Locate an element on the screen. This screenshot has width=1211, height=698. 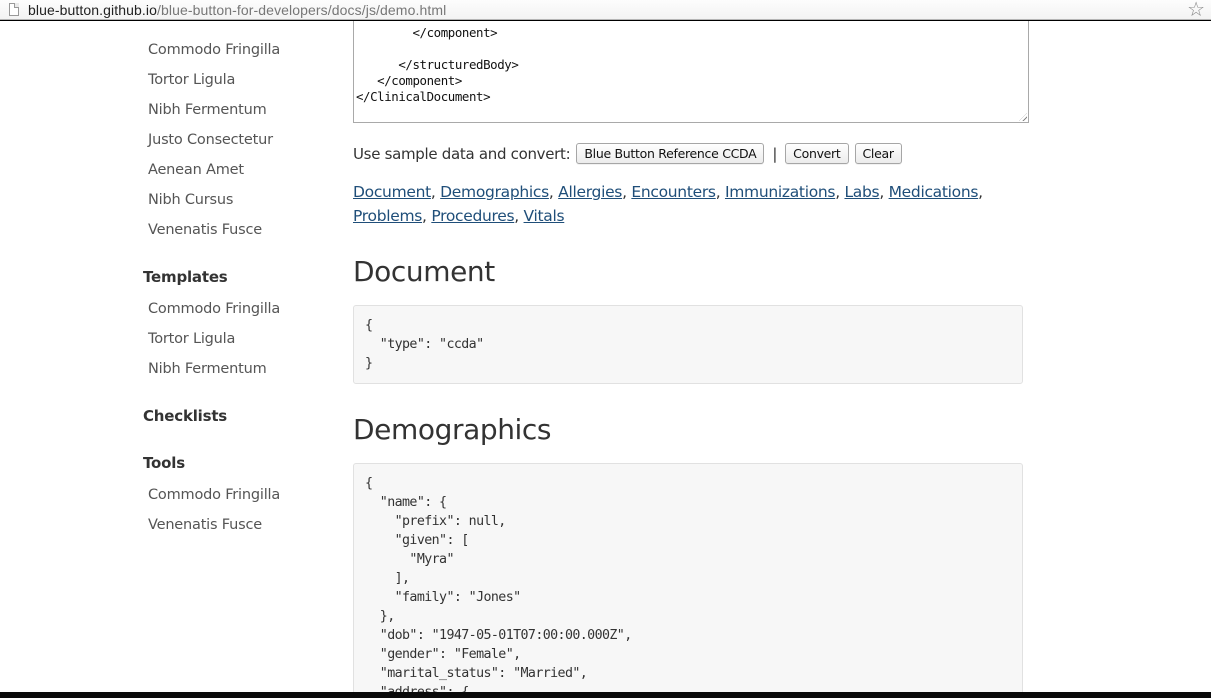
clear-button: Clear is located at coordinates (878, 153).